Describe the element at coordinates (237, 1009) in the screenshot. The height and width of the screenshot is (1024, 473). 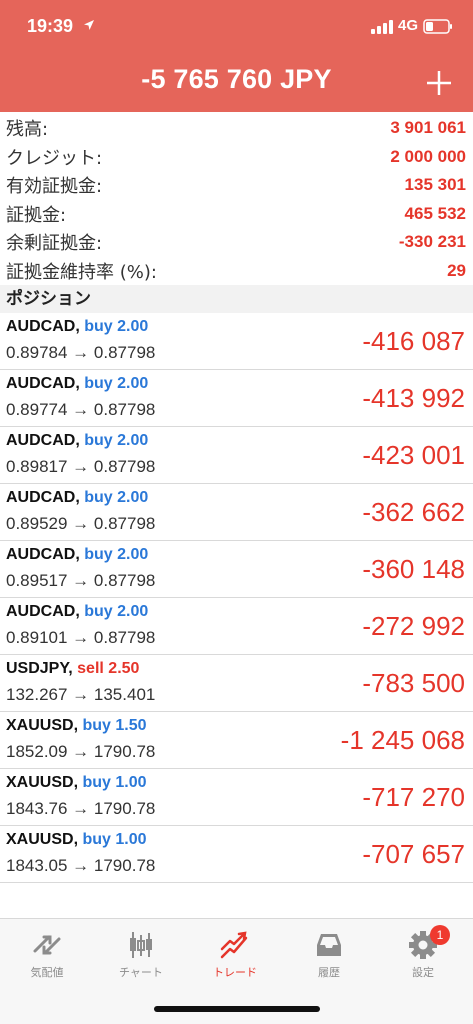
I see `home-indicator` at that location.